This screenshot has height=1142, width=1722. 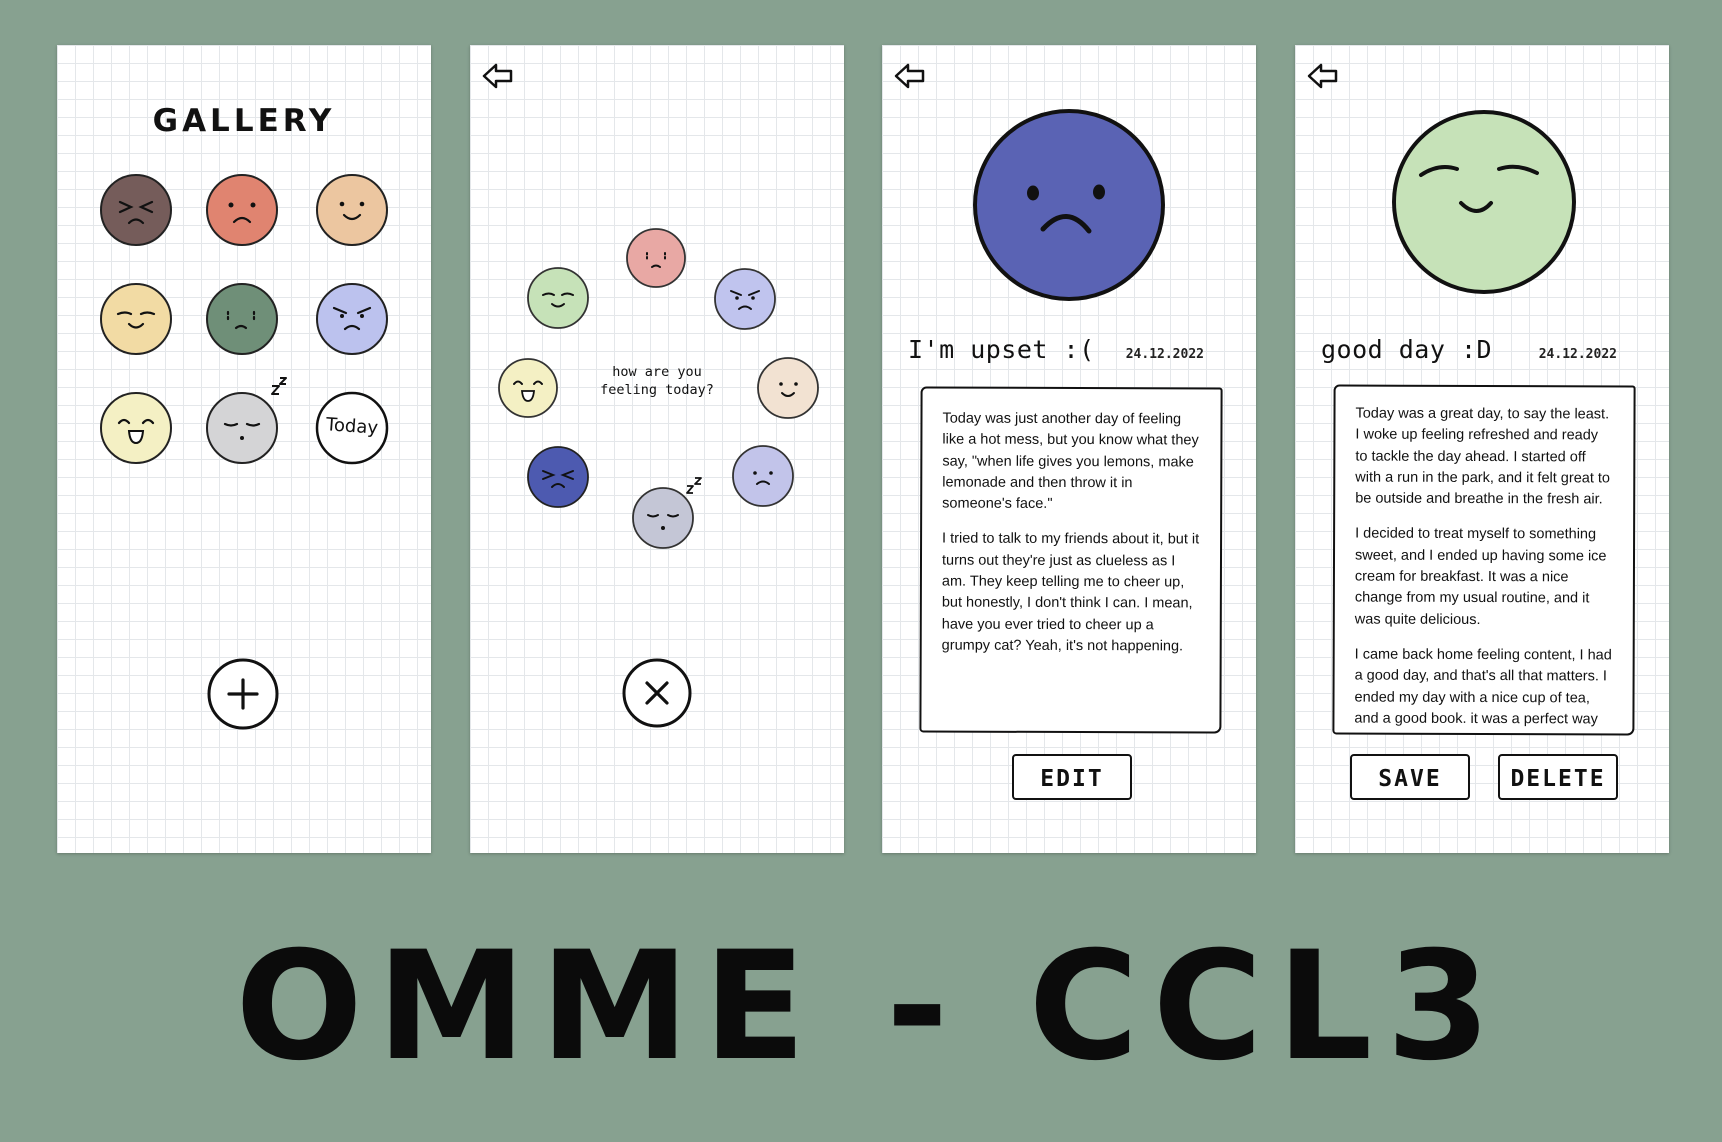 What do you see at coordinates (788, 388) in the screenshot?
I see `mood-cream-smile` at bounding box center [788, 388].